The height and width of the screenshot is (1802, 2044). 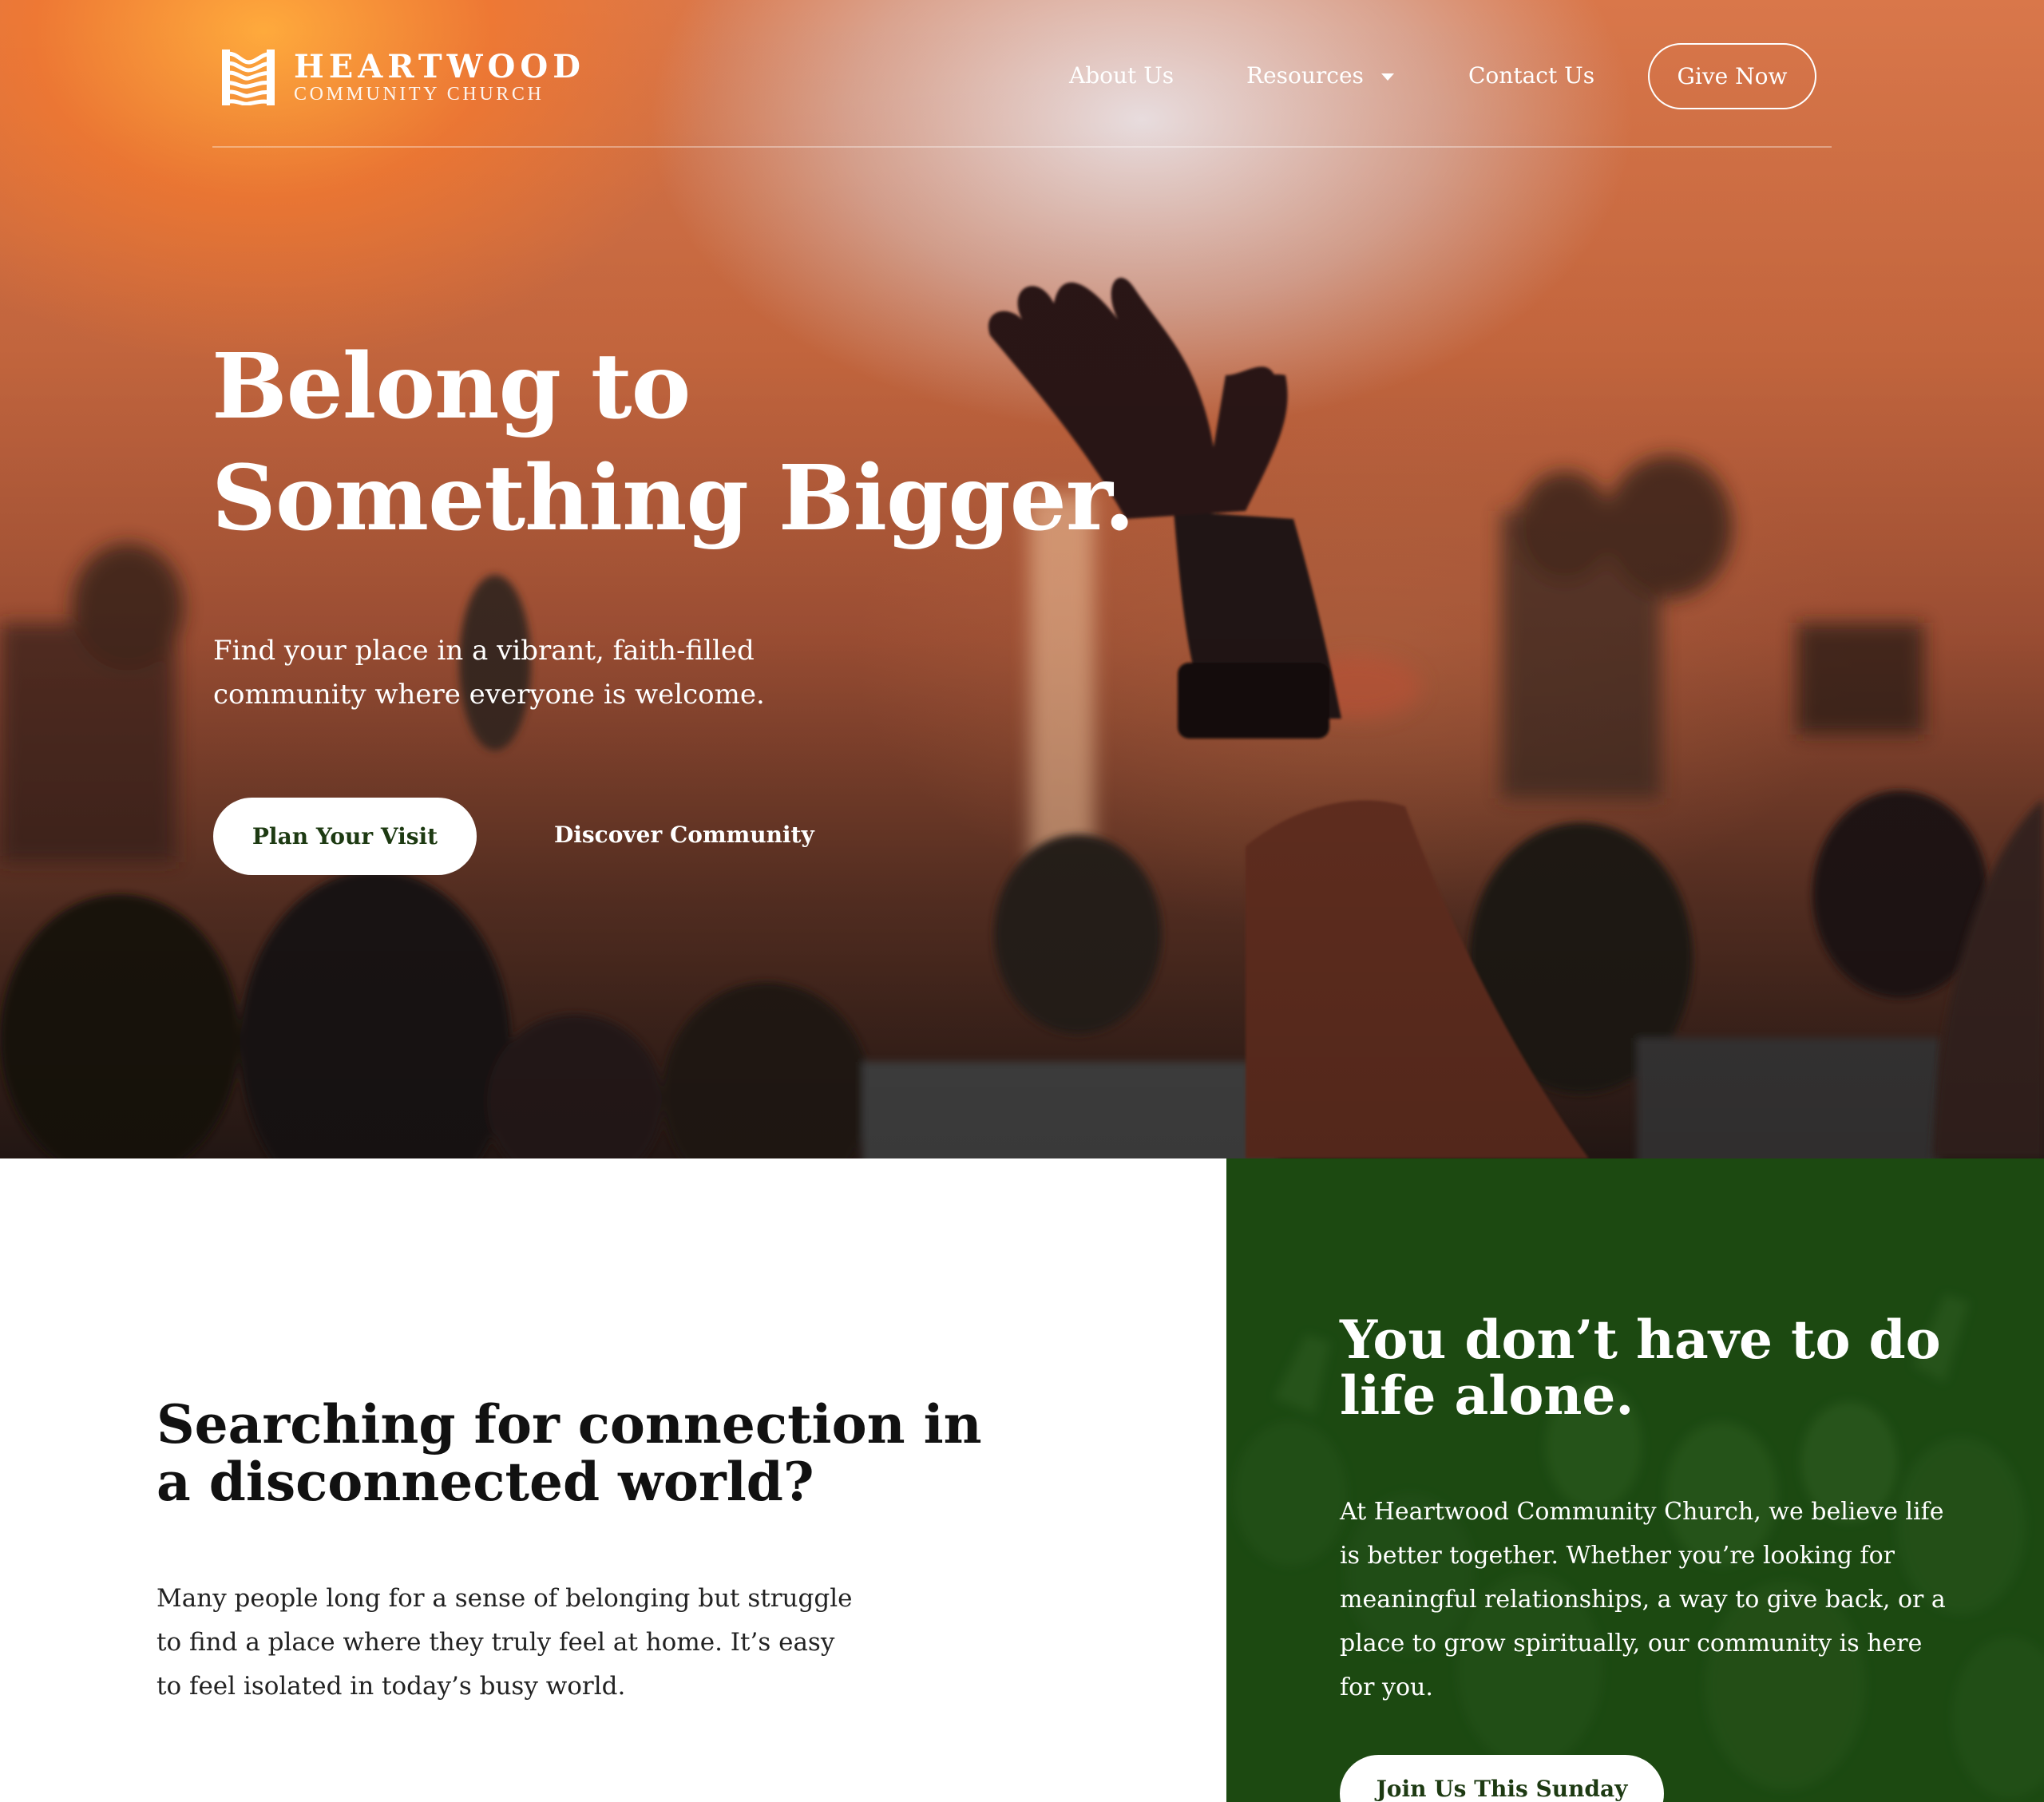 I want to click on hero-title: Belong to Something Bigger., so click(x=731, y=443).